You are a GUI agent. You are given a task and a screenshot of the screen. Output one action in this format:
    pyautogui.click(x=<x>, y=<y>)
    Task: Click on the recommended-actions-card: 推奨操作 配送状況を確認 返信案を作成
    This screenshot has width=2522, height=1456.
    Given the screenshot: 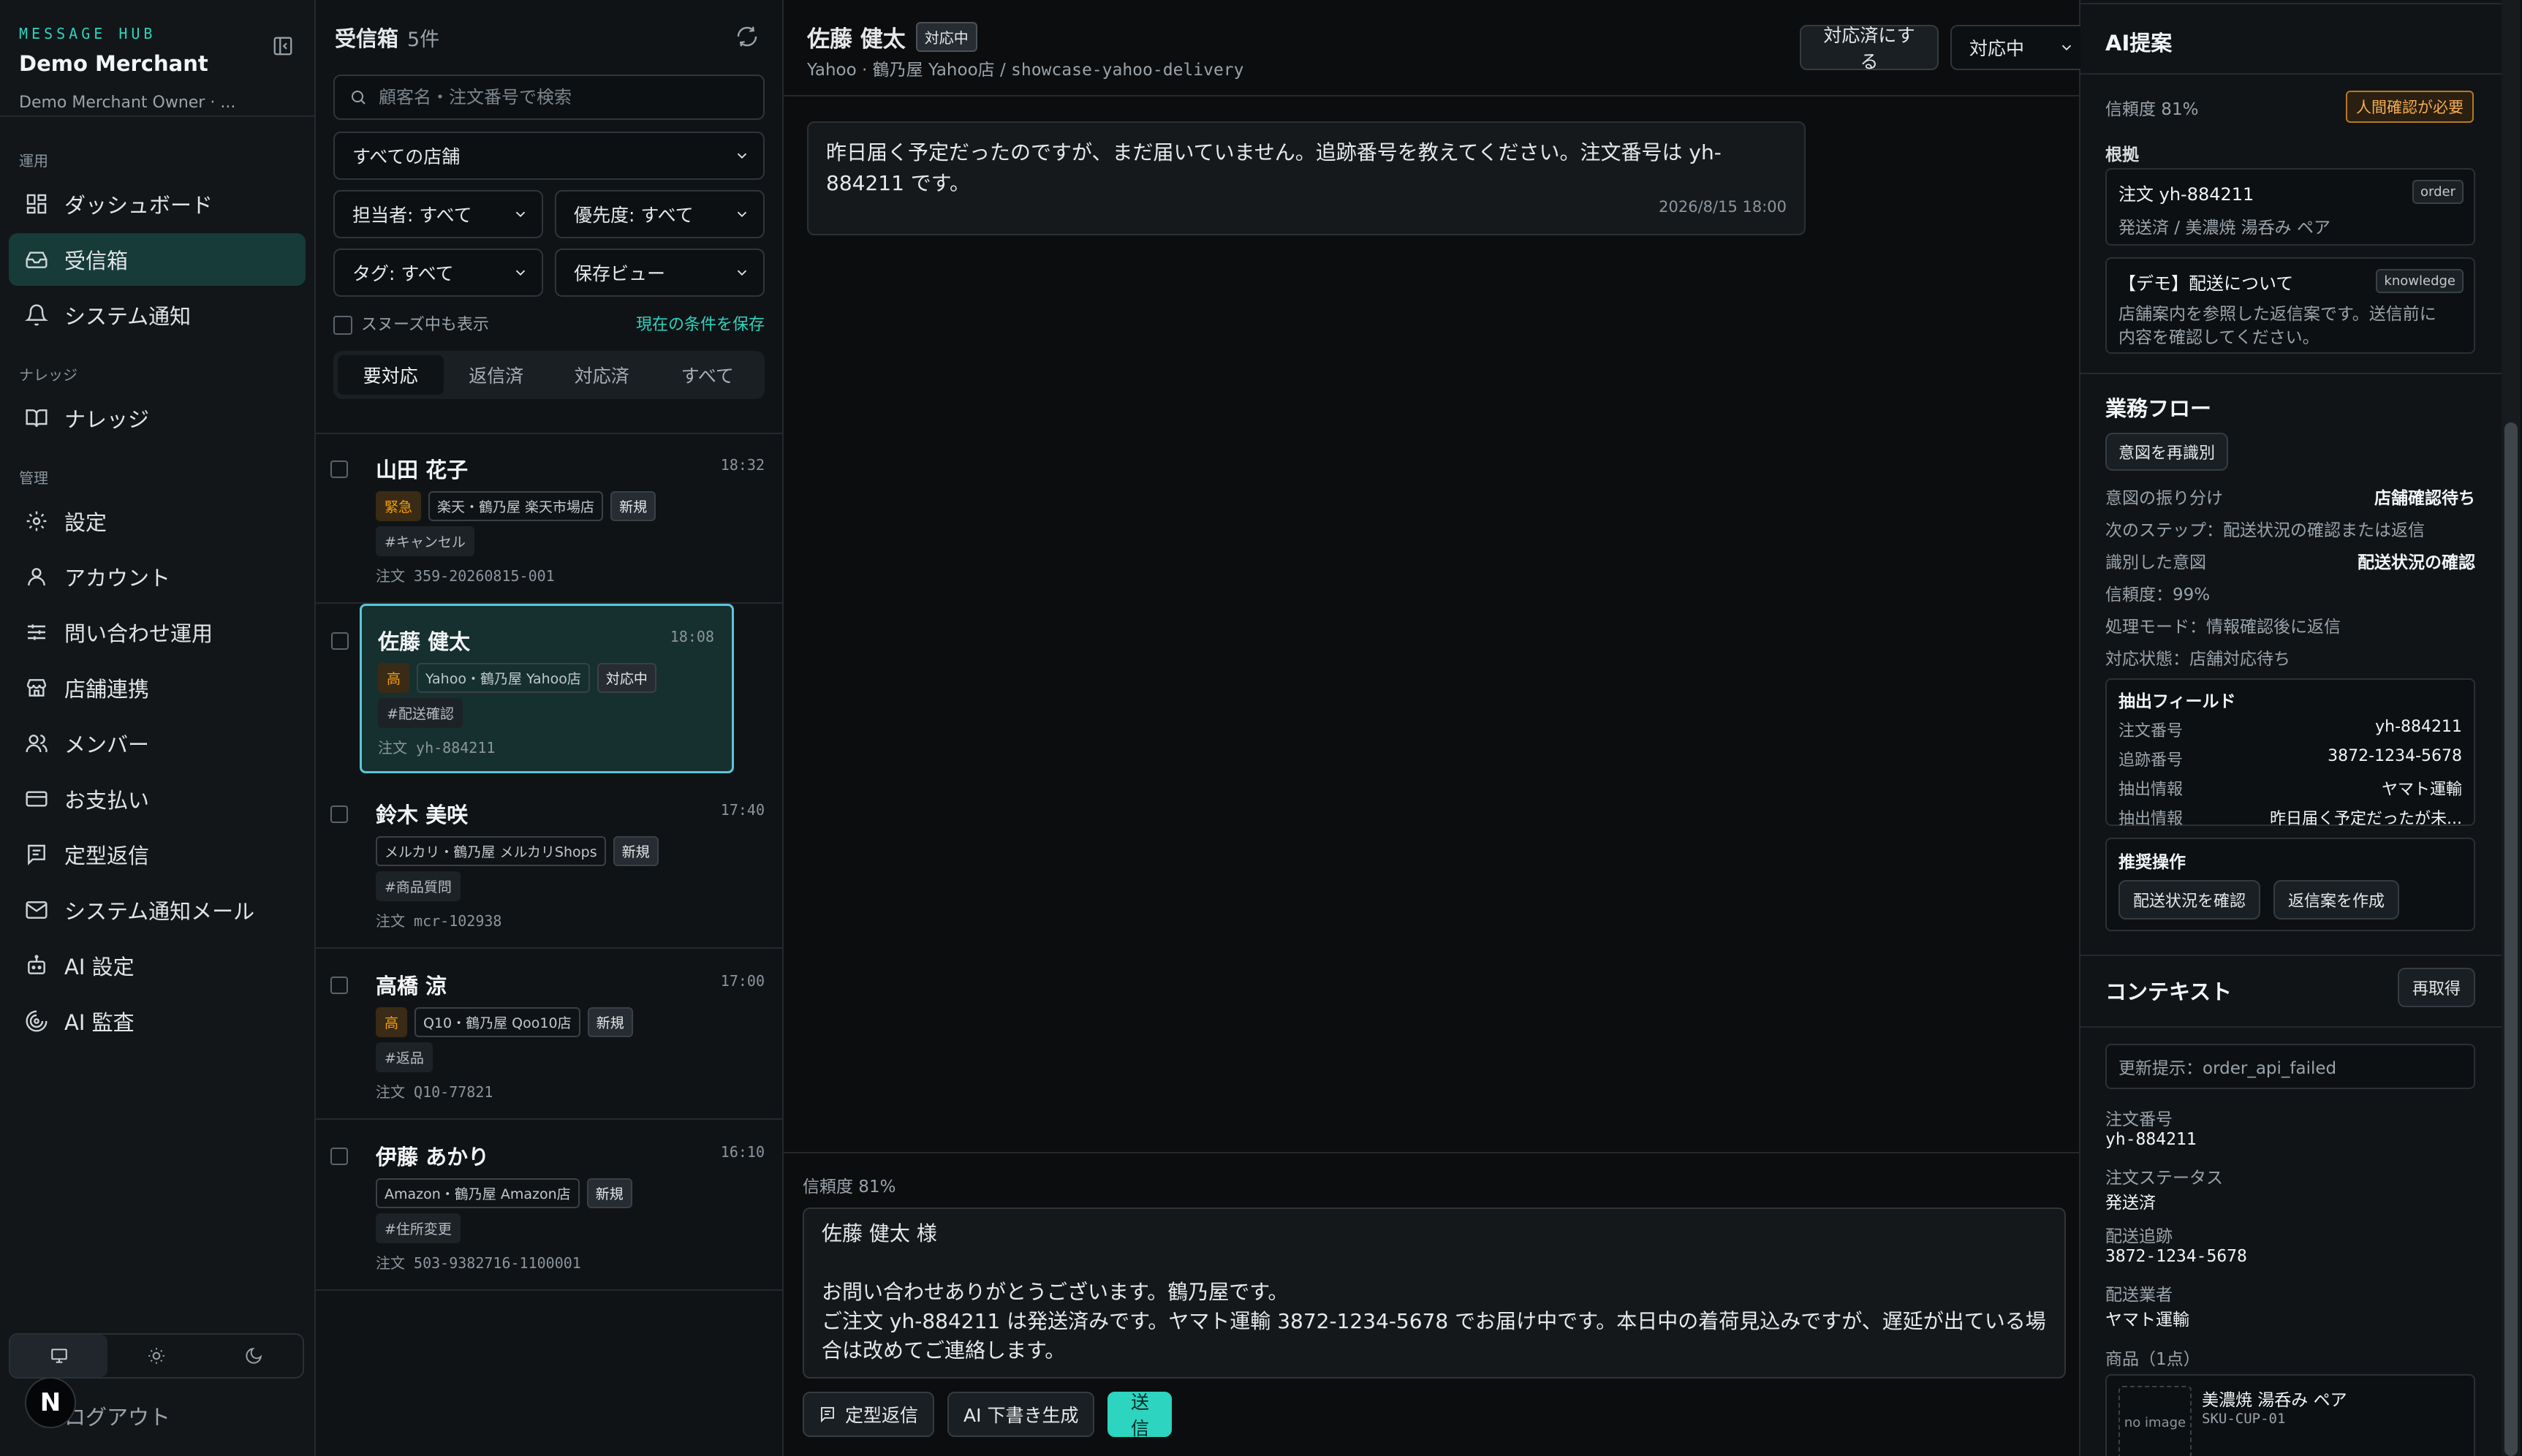 What is the action you would take?
    pyautogui.click(x=2290, y=884)
    